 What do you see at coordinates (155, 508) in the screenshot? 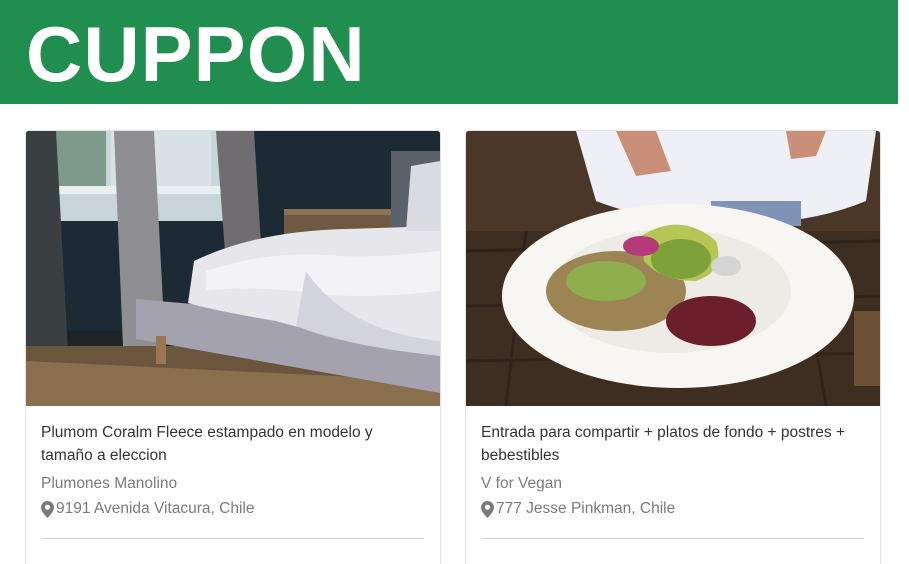
I see `deal-address-text: 9191 Avenida Vitacura, Chile` at bounding box center [155, 508].